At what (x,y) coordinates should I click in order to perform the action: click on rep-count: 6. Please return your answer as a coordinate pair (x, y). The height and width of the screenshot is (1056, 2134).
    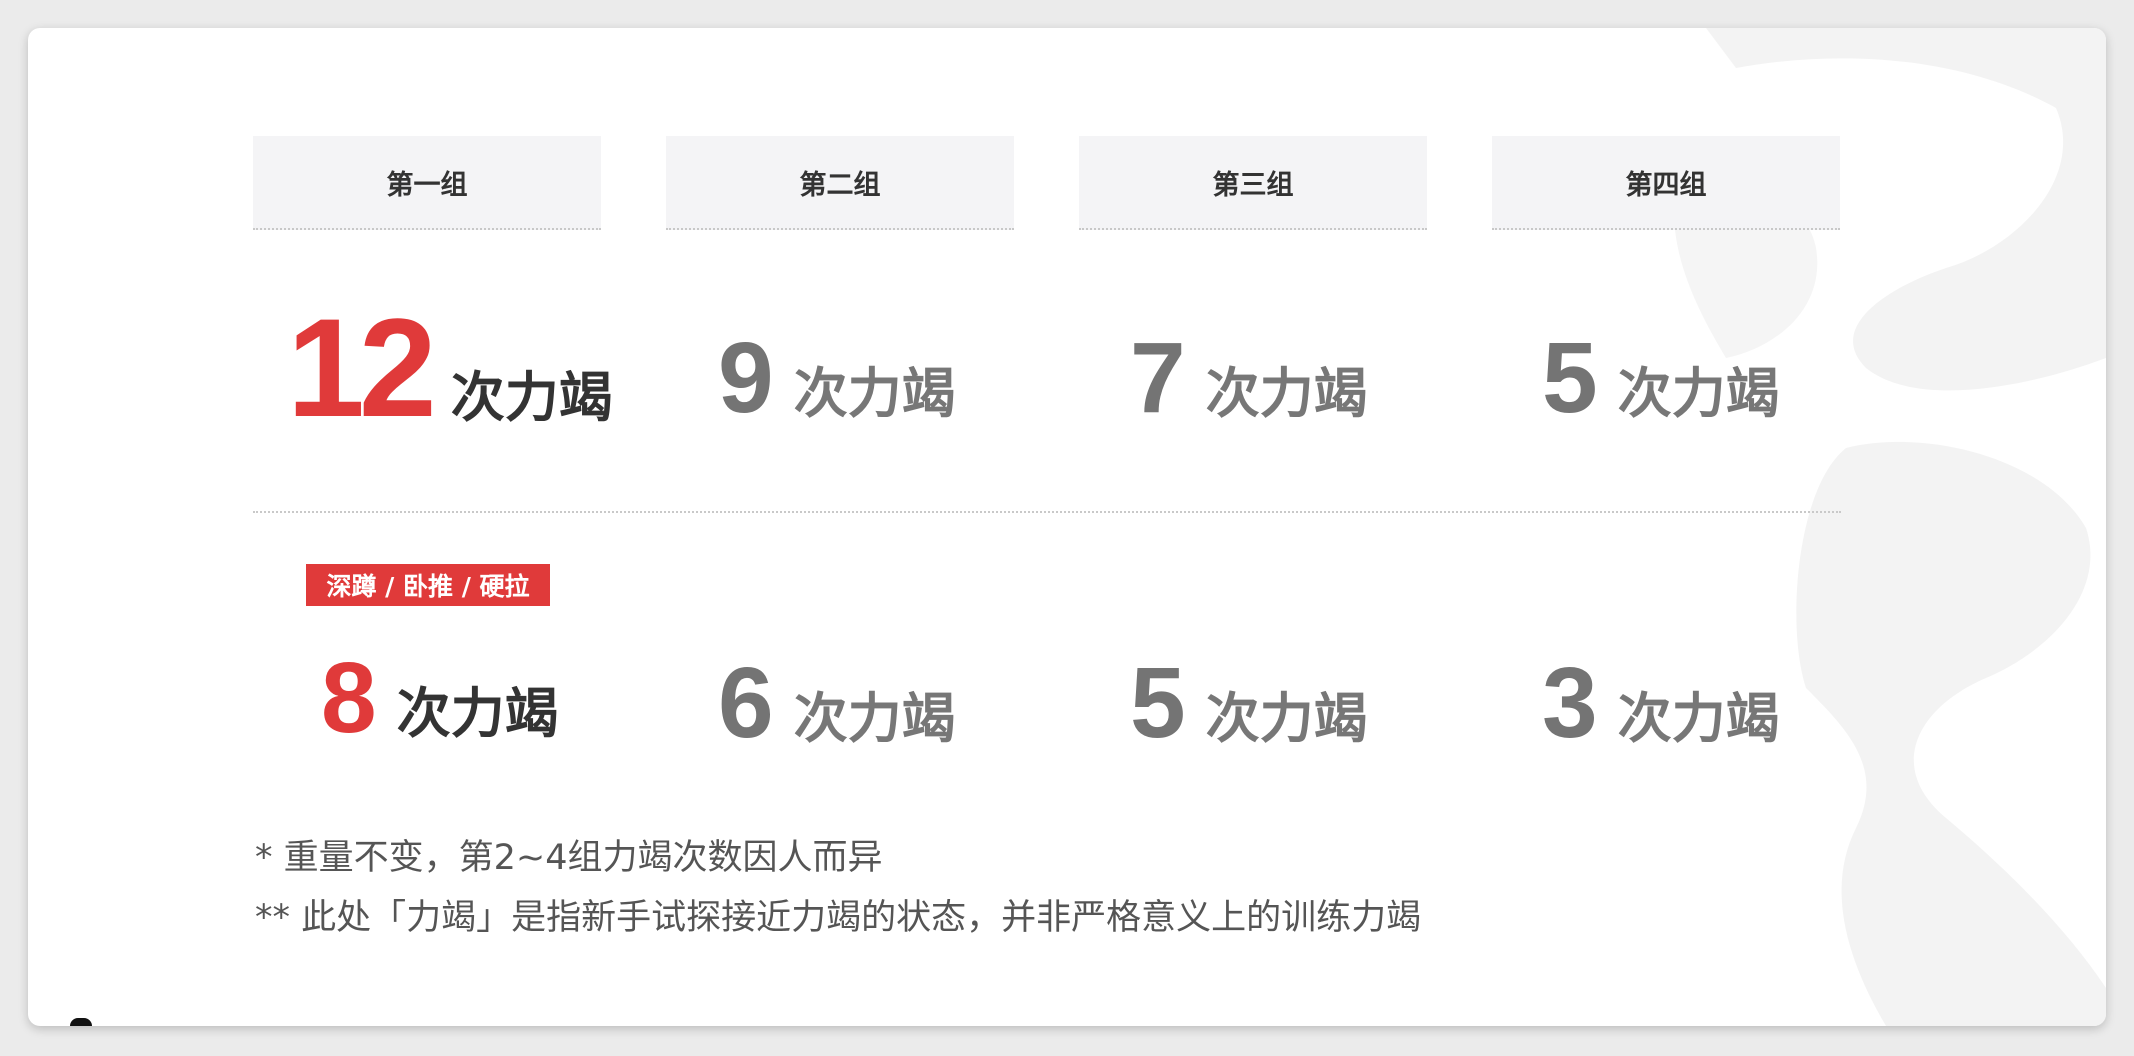
    Looking at the image, I should click on (746, 703).